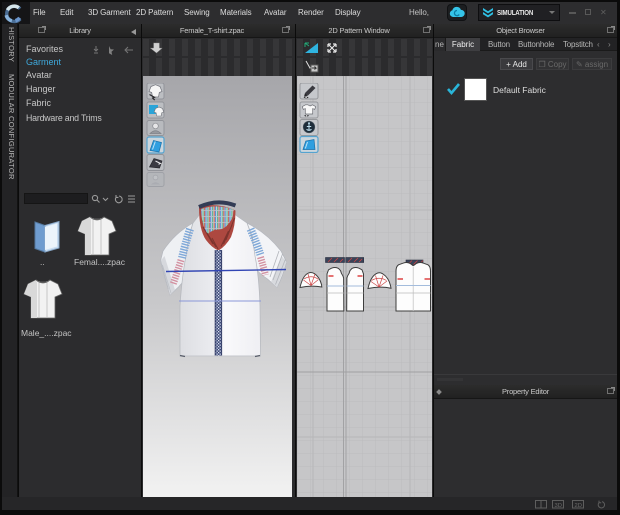 The width and height of the screenshot is (620, 515). What do you see at coordinates (578, 506) in the screenshot?
I see `svg-text: 2D` at bounding box center [578, 506].